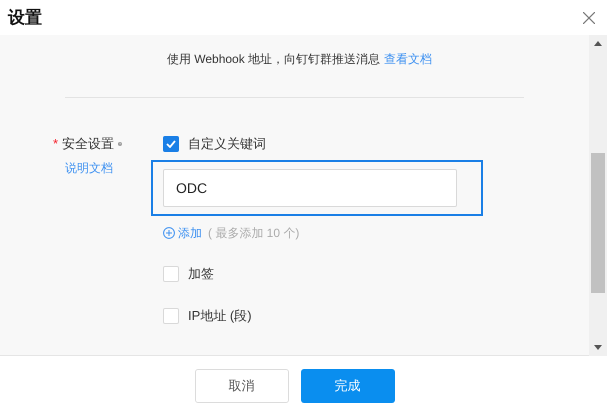  Describe the element at coordinates (408, 59) in the screenshot. I see `docs-link: 查看文档` at that location.